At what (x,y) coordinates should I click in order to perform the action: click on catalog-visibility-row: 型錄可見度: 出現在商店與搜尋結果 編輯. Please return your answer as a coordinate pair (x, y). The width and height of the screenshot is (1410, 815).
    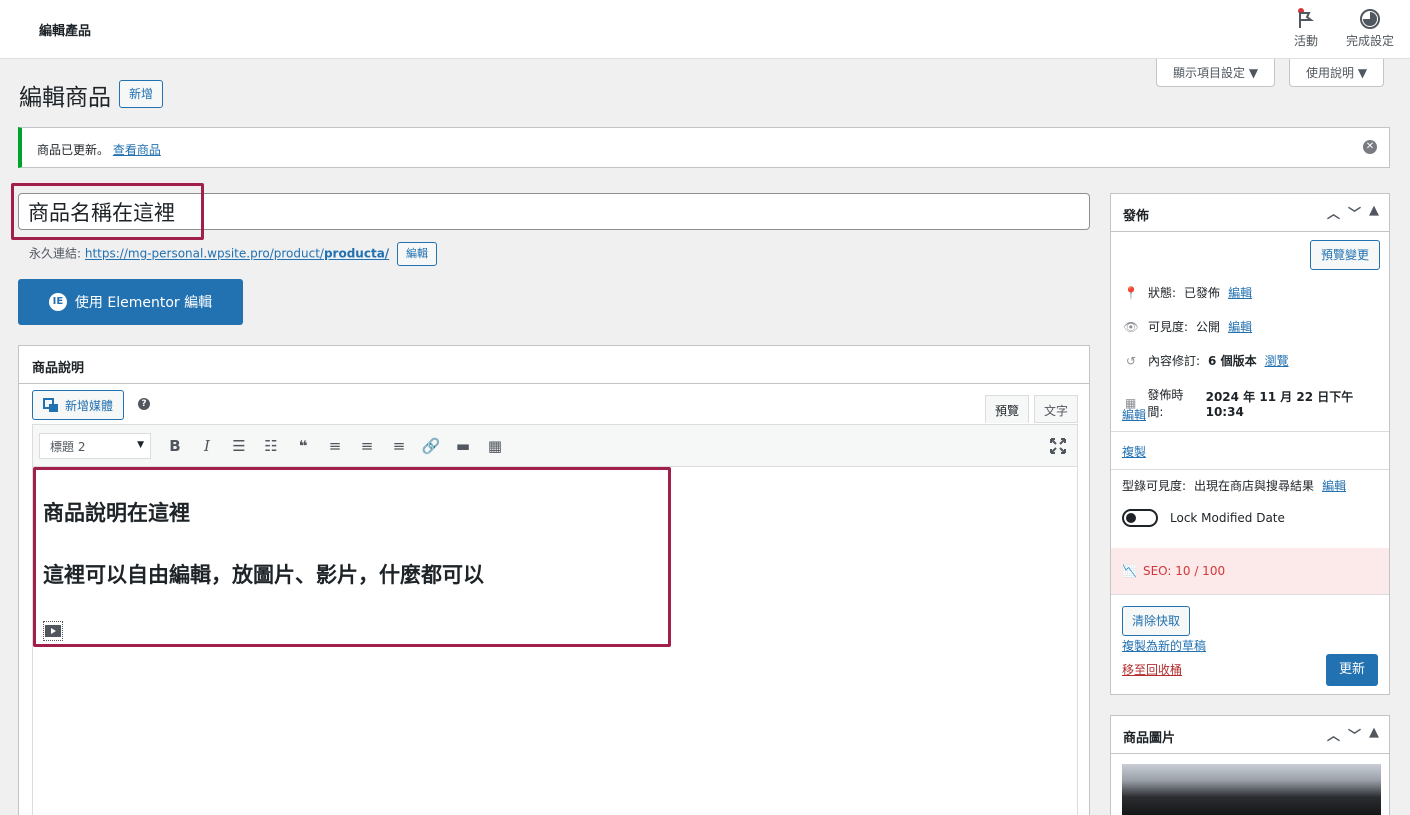
    Looking at the image, I should click on (1234, 485).